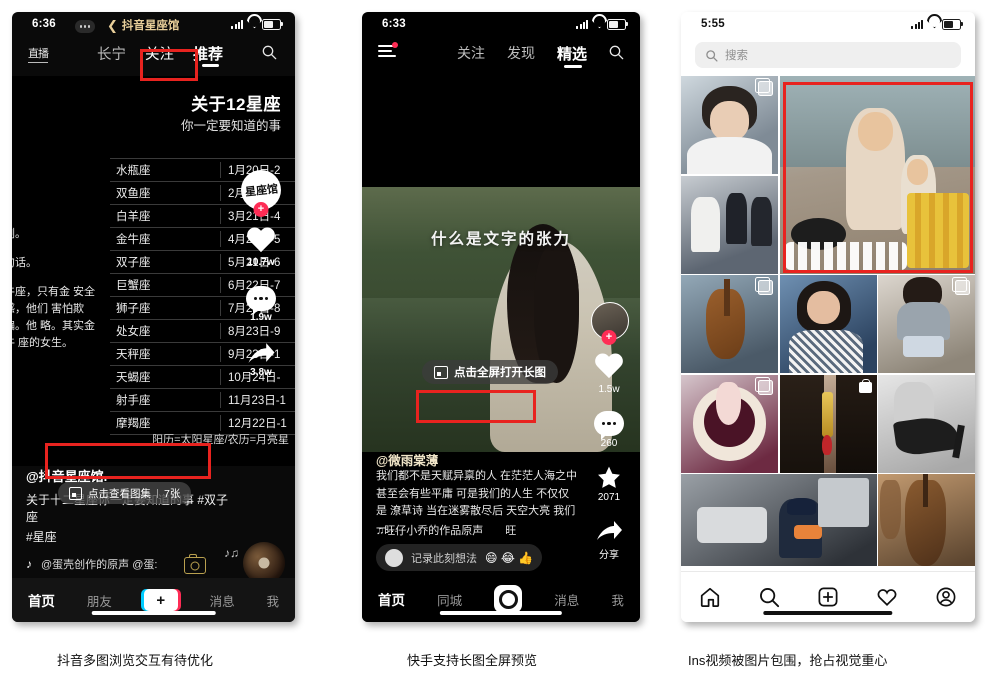  What do you see at coordinates (133, 401) in the screenshot?
I see `zodiac-sign: 射手座` at bounding box center [133, 401].